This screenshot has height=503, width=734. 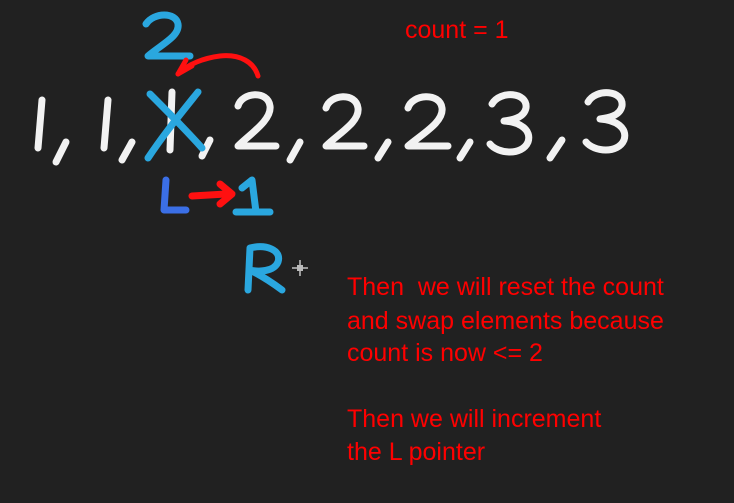 What do you see at coordinates (509, 123) in the screenshot?
I see `sequence-digit-3a` at bounding box center [509, 123].